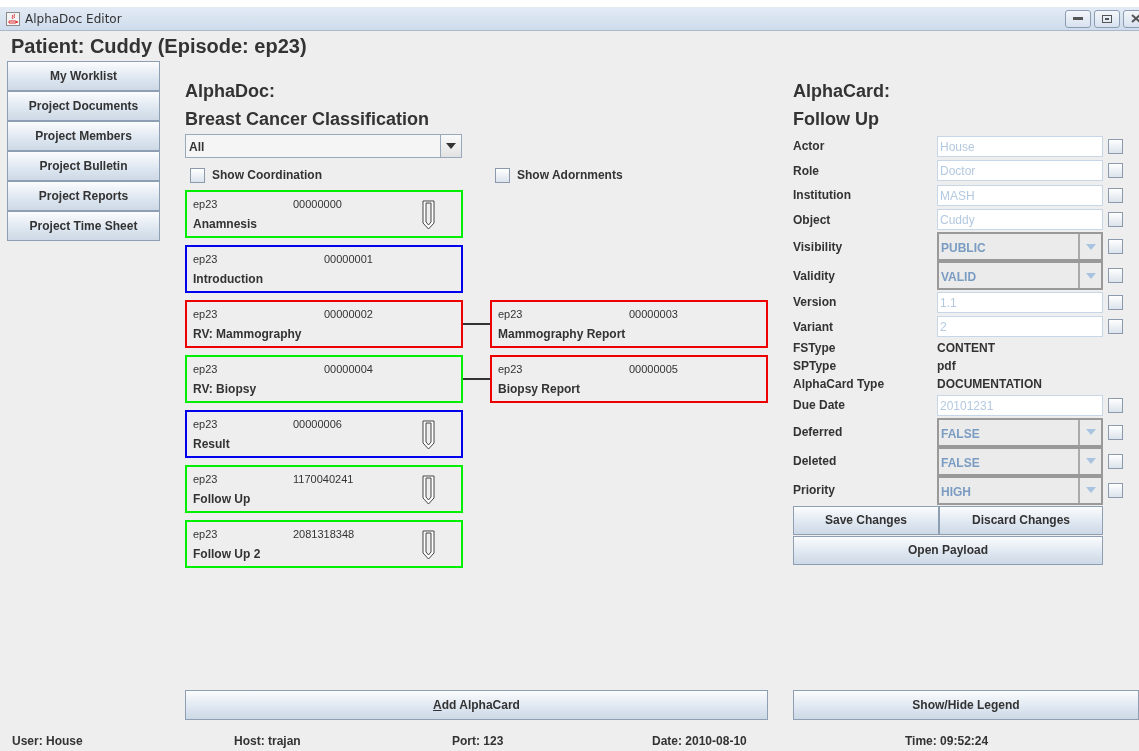  Describe the element at coordinates (323, 146) in the screenshot. I see `filter-dropdown: All` at that location.